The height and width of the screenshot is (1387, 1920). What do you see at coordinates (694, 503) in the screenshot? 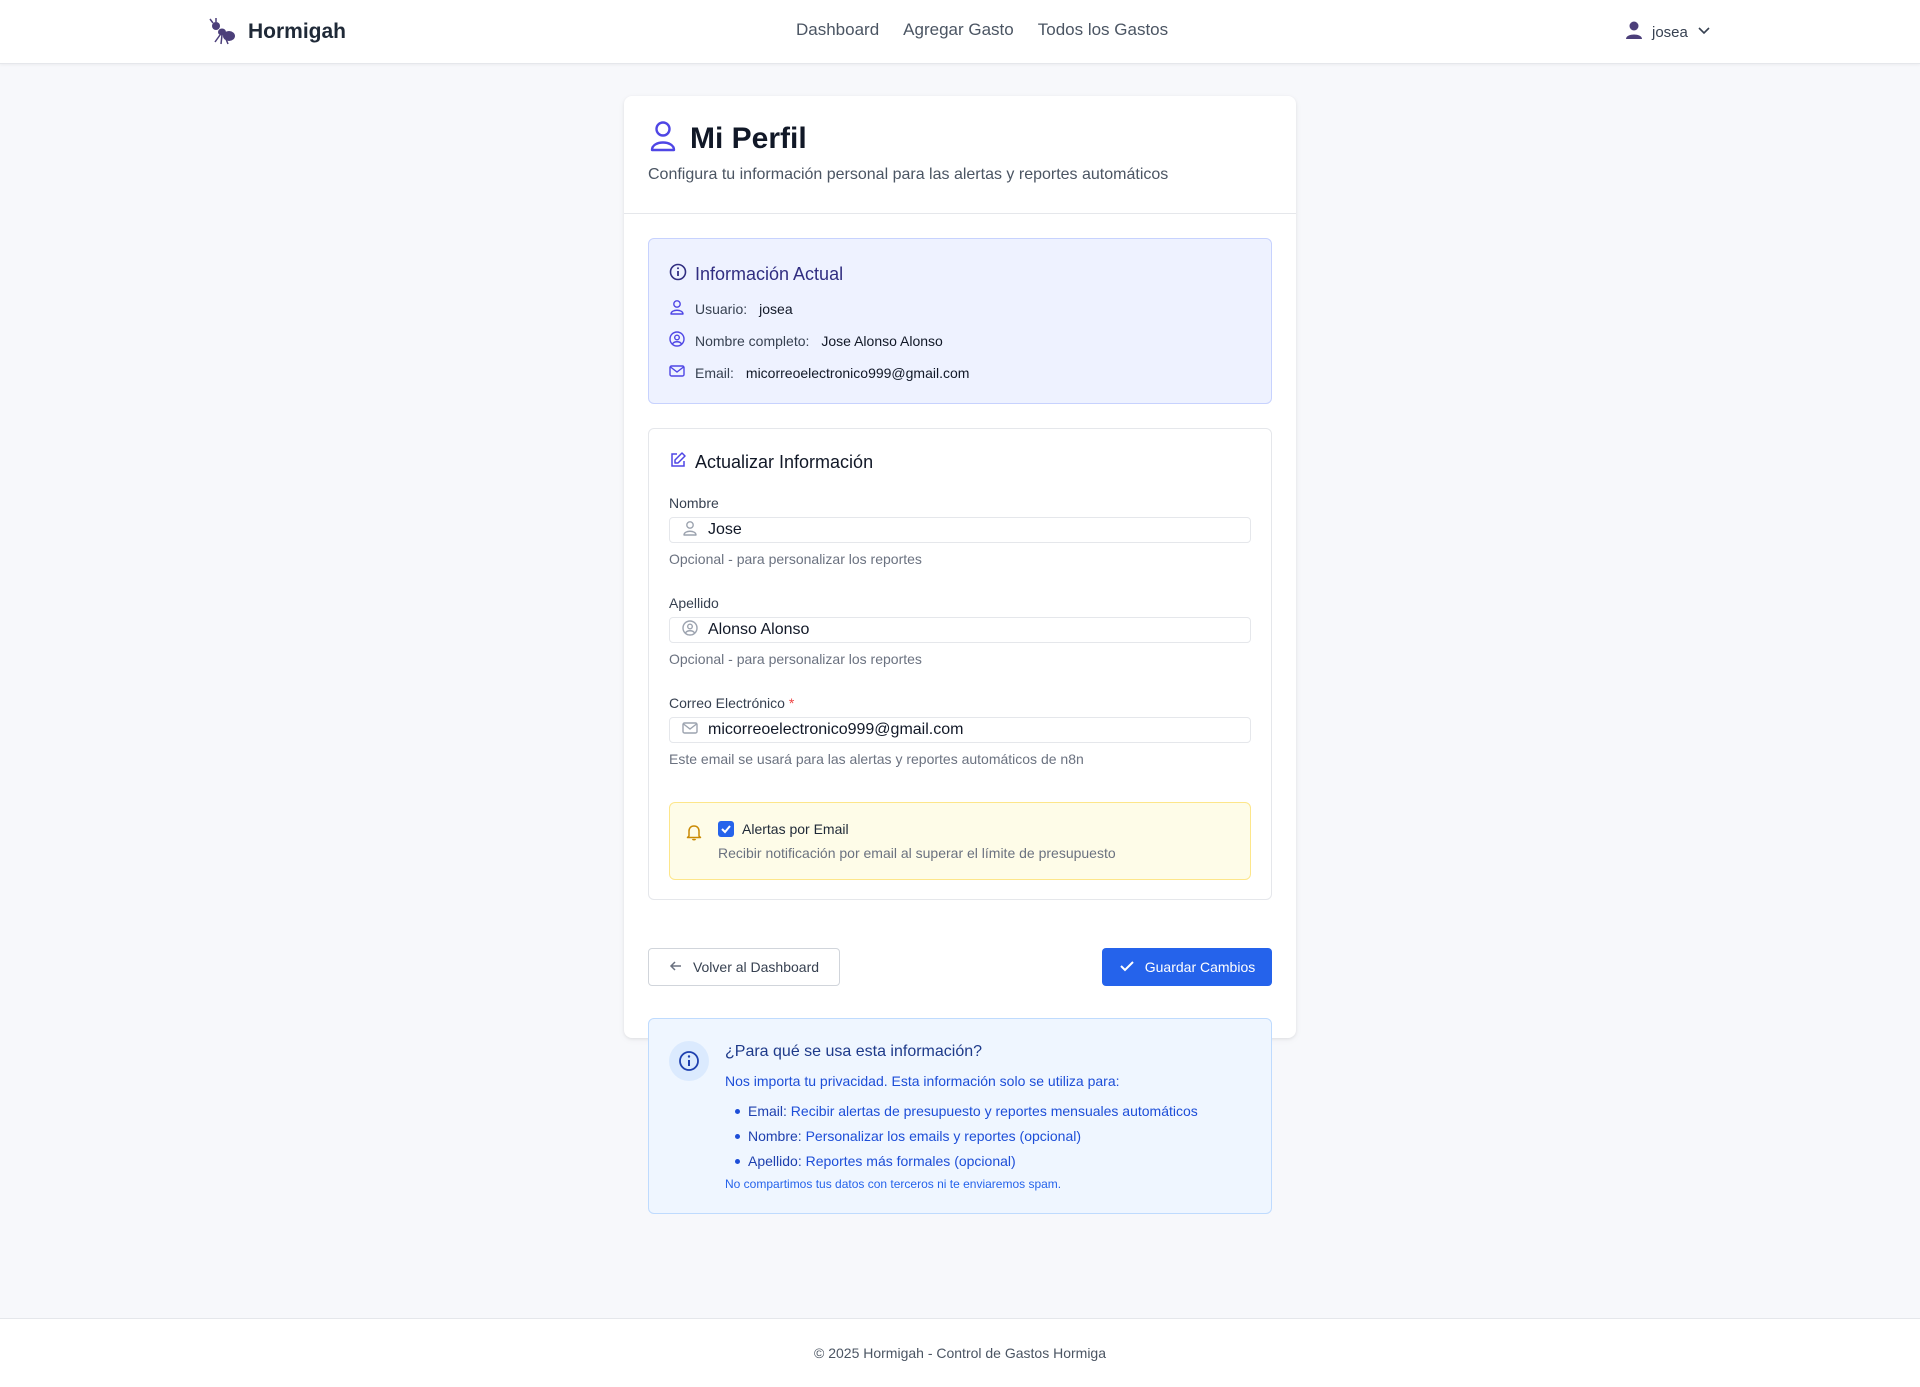
I see `nombre-label: Nombre` at bounding box center [694, 503].